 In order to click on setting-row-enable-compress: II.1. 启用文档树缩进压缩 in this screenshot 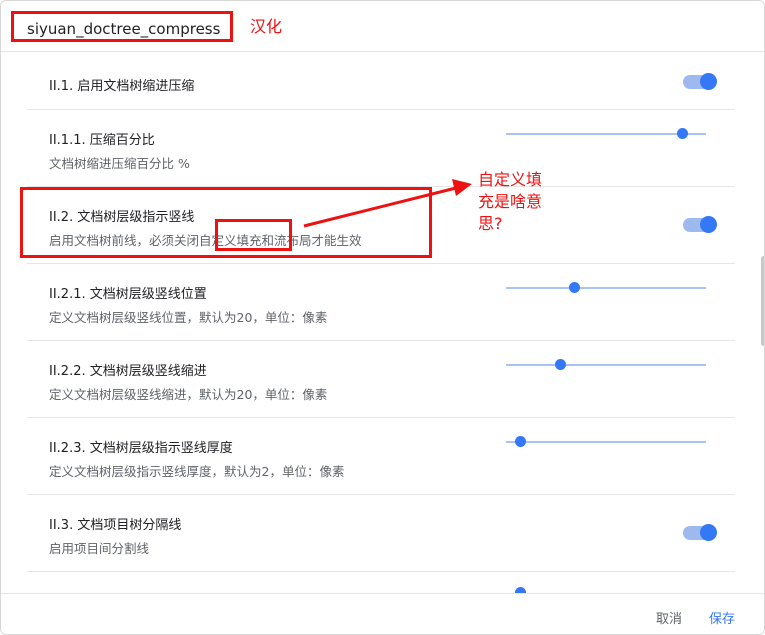, I will do `click(381, 81)`.